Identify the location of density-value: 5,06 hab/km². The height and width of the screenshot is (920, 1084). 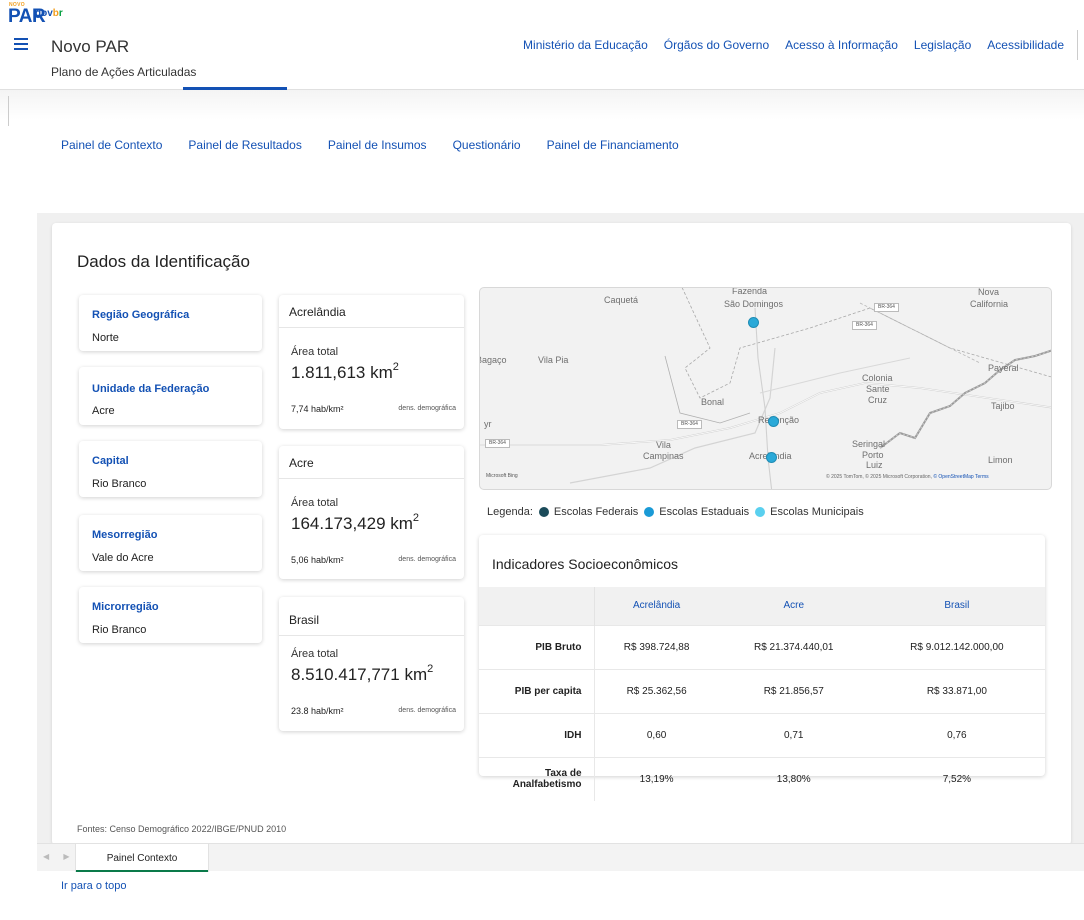
(317, 560).